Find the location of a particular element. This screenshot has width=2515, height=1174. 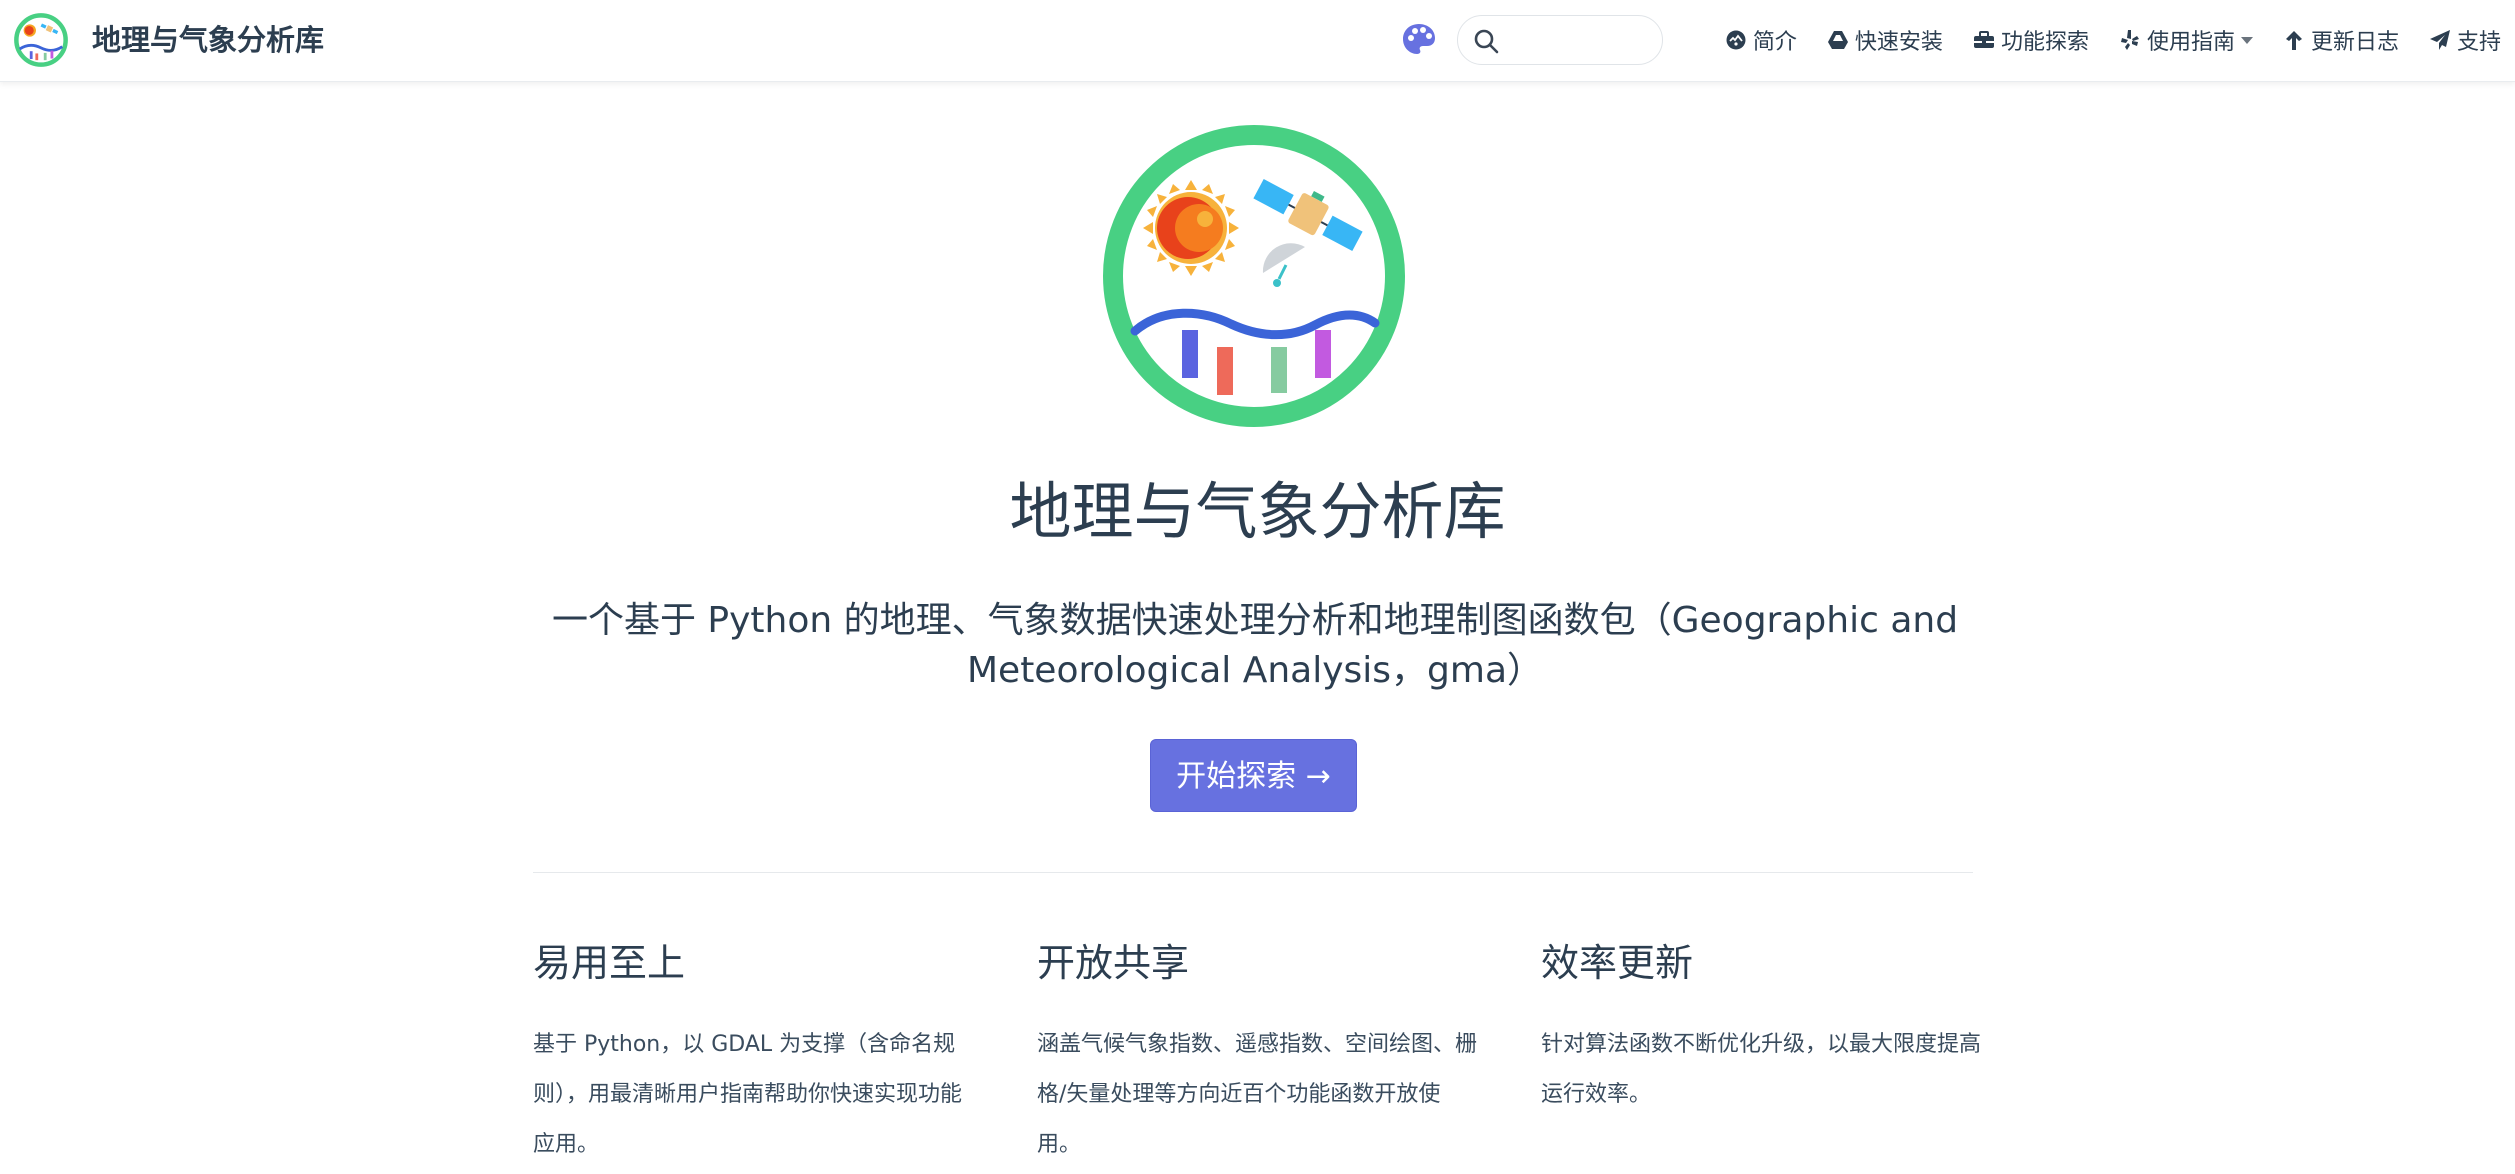

brand-title: 地理与气象分析库 is located at coordinates (208, 40).